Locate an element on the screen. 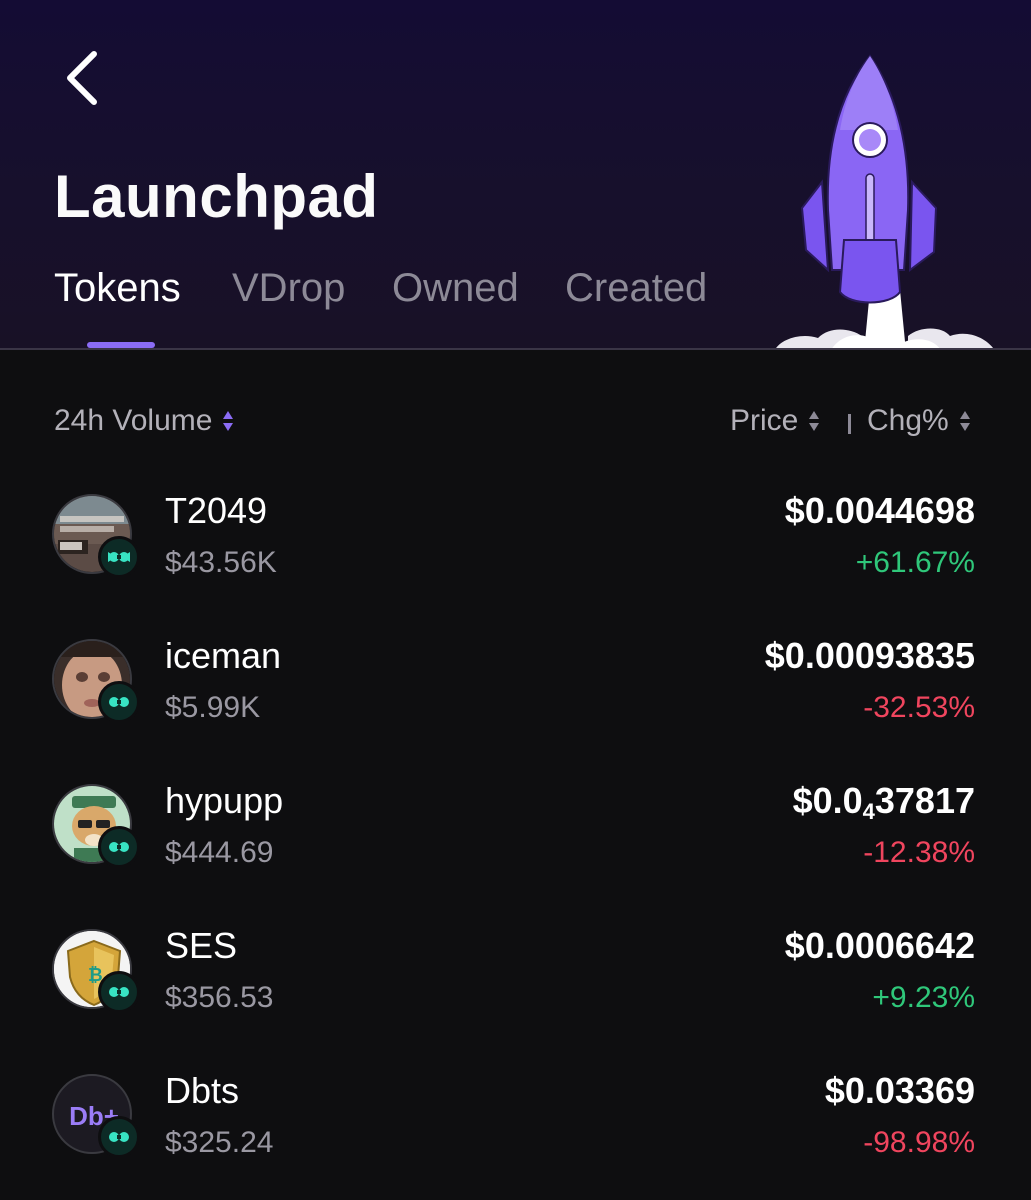 This screenshot has height=1200, width=1031. header-divider is located at coordinates (515, 349).